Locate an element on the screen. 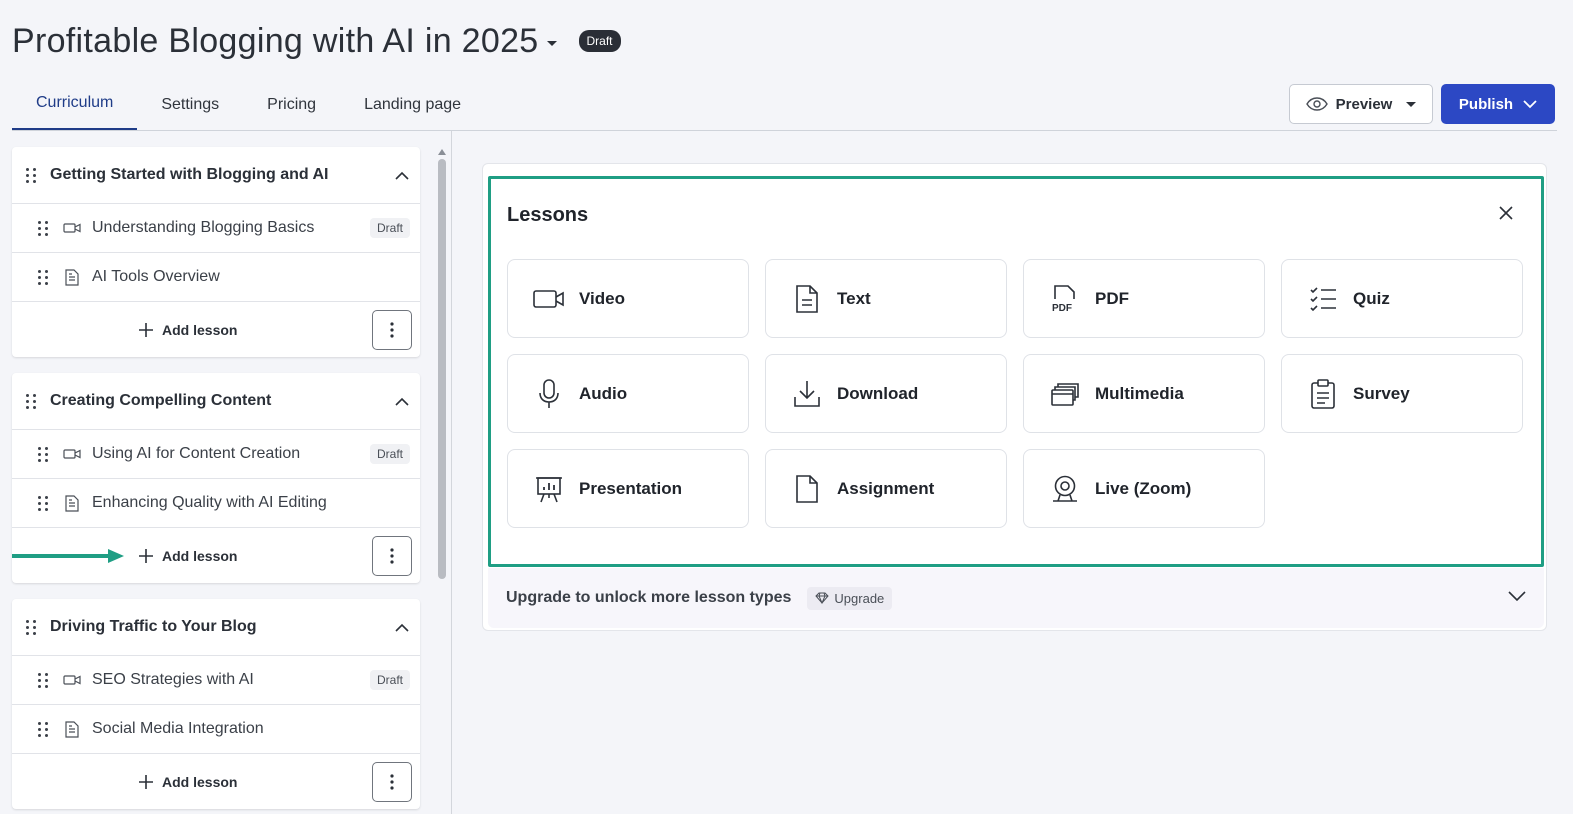 Image resolution: width=1573 pixels, height=814 pixels. section-header: Getting Started with Blogging and AI is located at coordinates (216, 175).